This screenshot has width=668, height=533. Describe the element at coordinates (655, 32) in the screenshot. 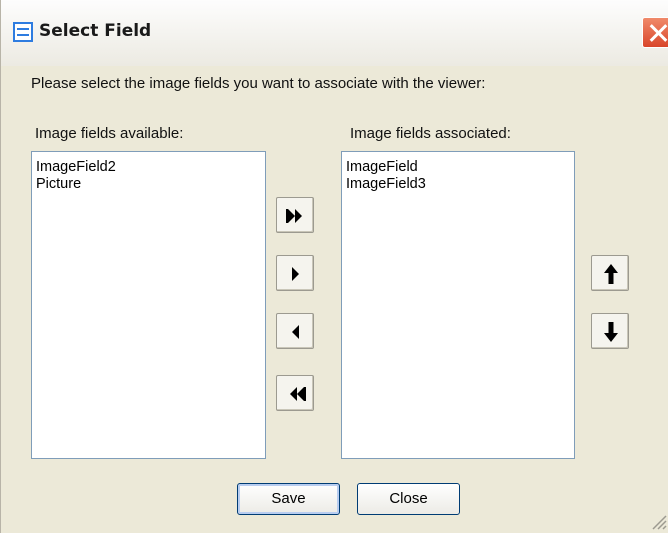

I see `close-icon` at that location.